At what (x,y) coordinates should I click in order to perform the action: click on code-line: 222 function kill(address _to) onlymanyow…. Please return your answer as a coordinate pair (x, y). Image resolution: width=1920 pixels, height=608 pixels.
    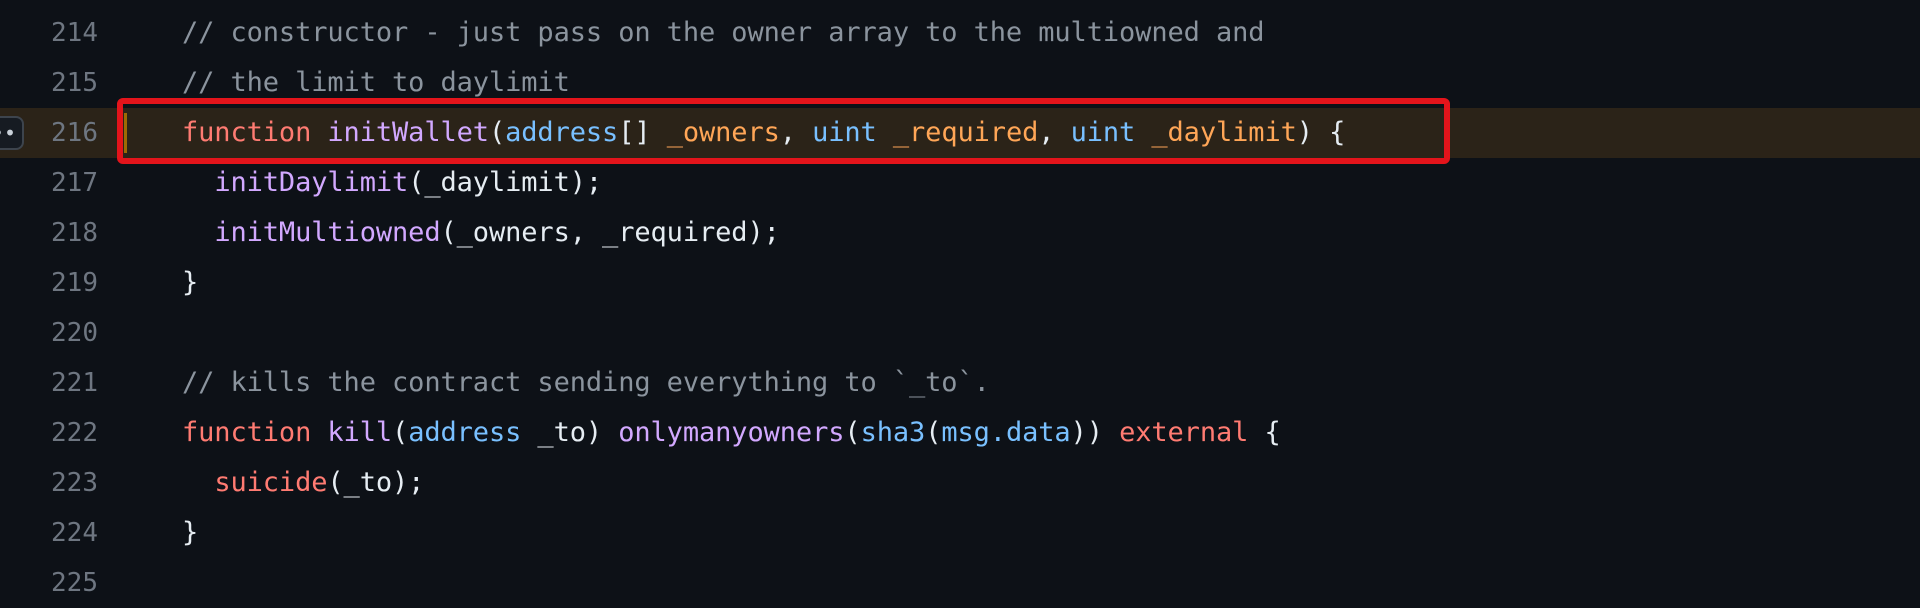
    Looking at the image, I should click on (960, 433).